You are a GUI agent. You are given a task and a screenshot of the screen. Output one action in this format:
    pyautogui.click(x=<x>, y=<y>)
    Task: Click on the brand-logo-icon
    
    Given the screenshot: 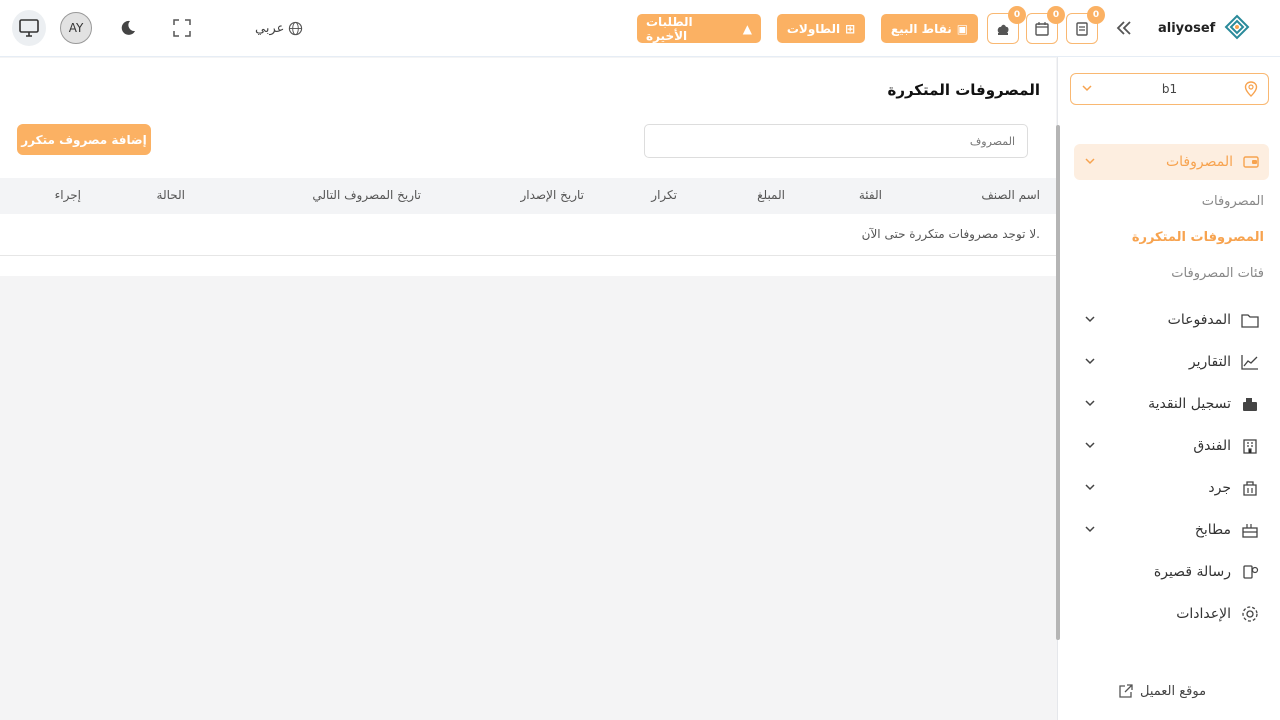 What is the action you would take?
    pyautogui.click(x=1237, y=27)
    